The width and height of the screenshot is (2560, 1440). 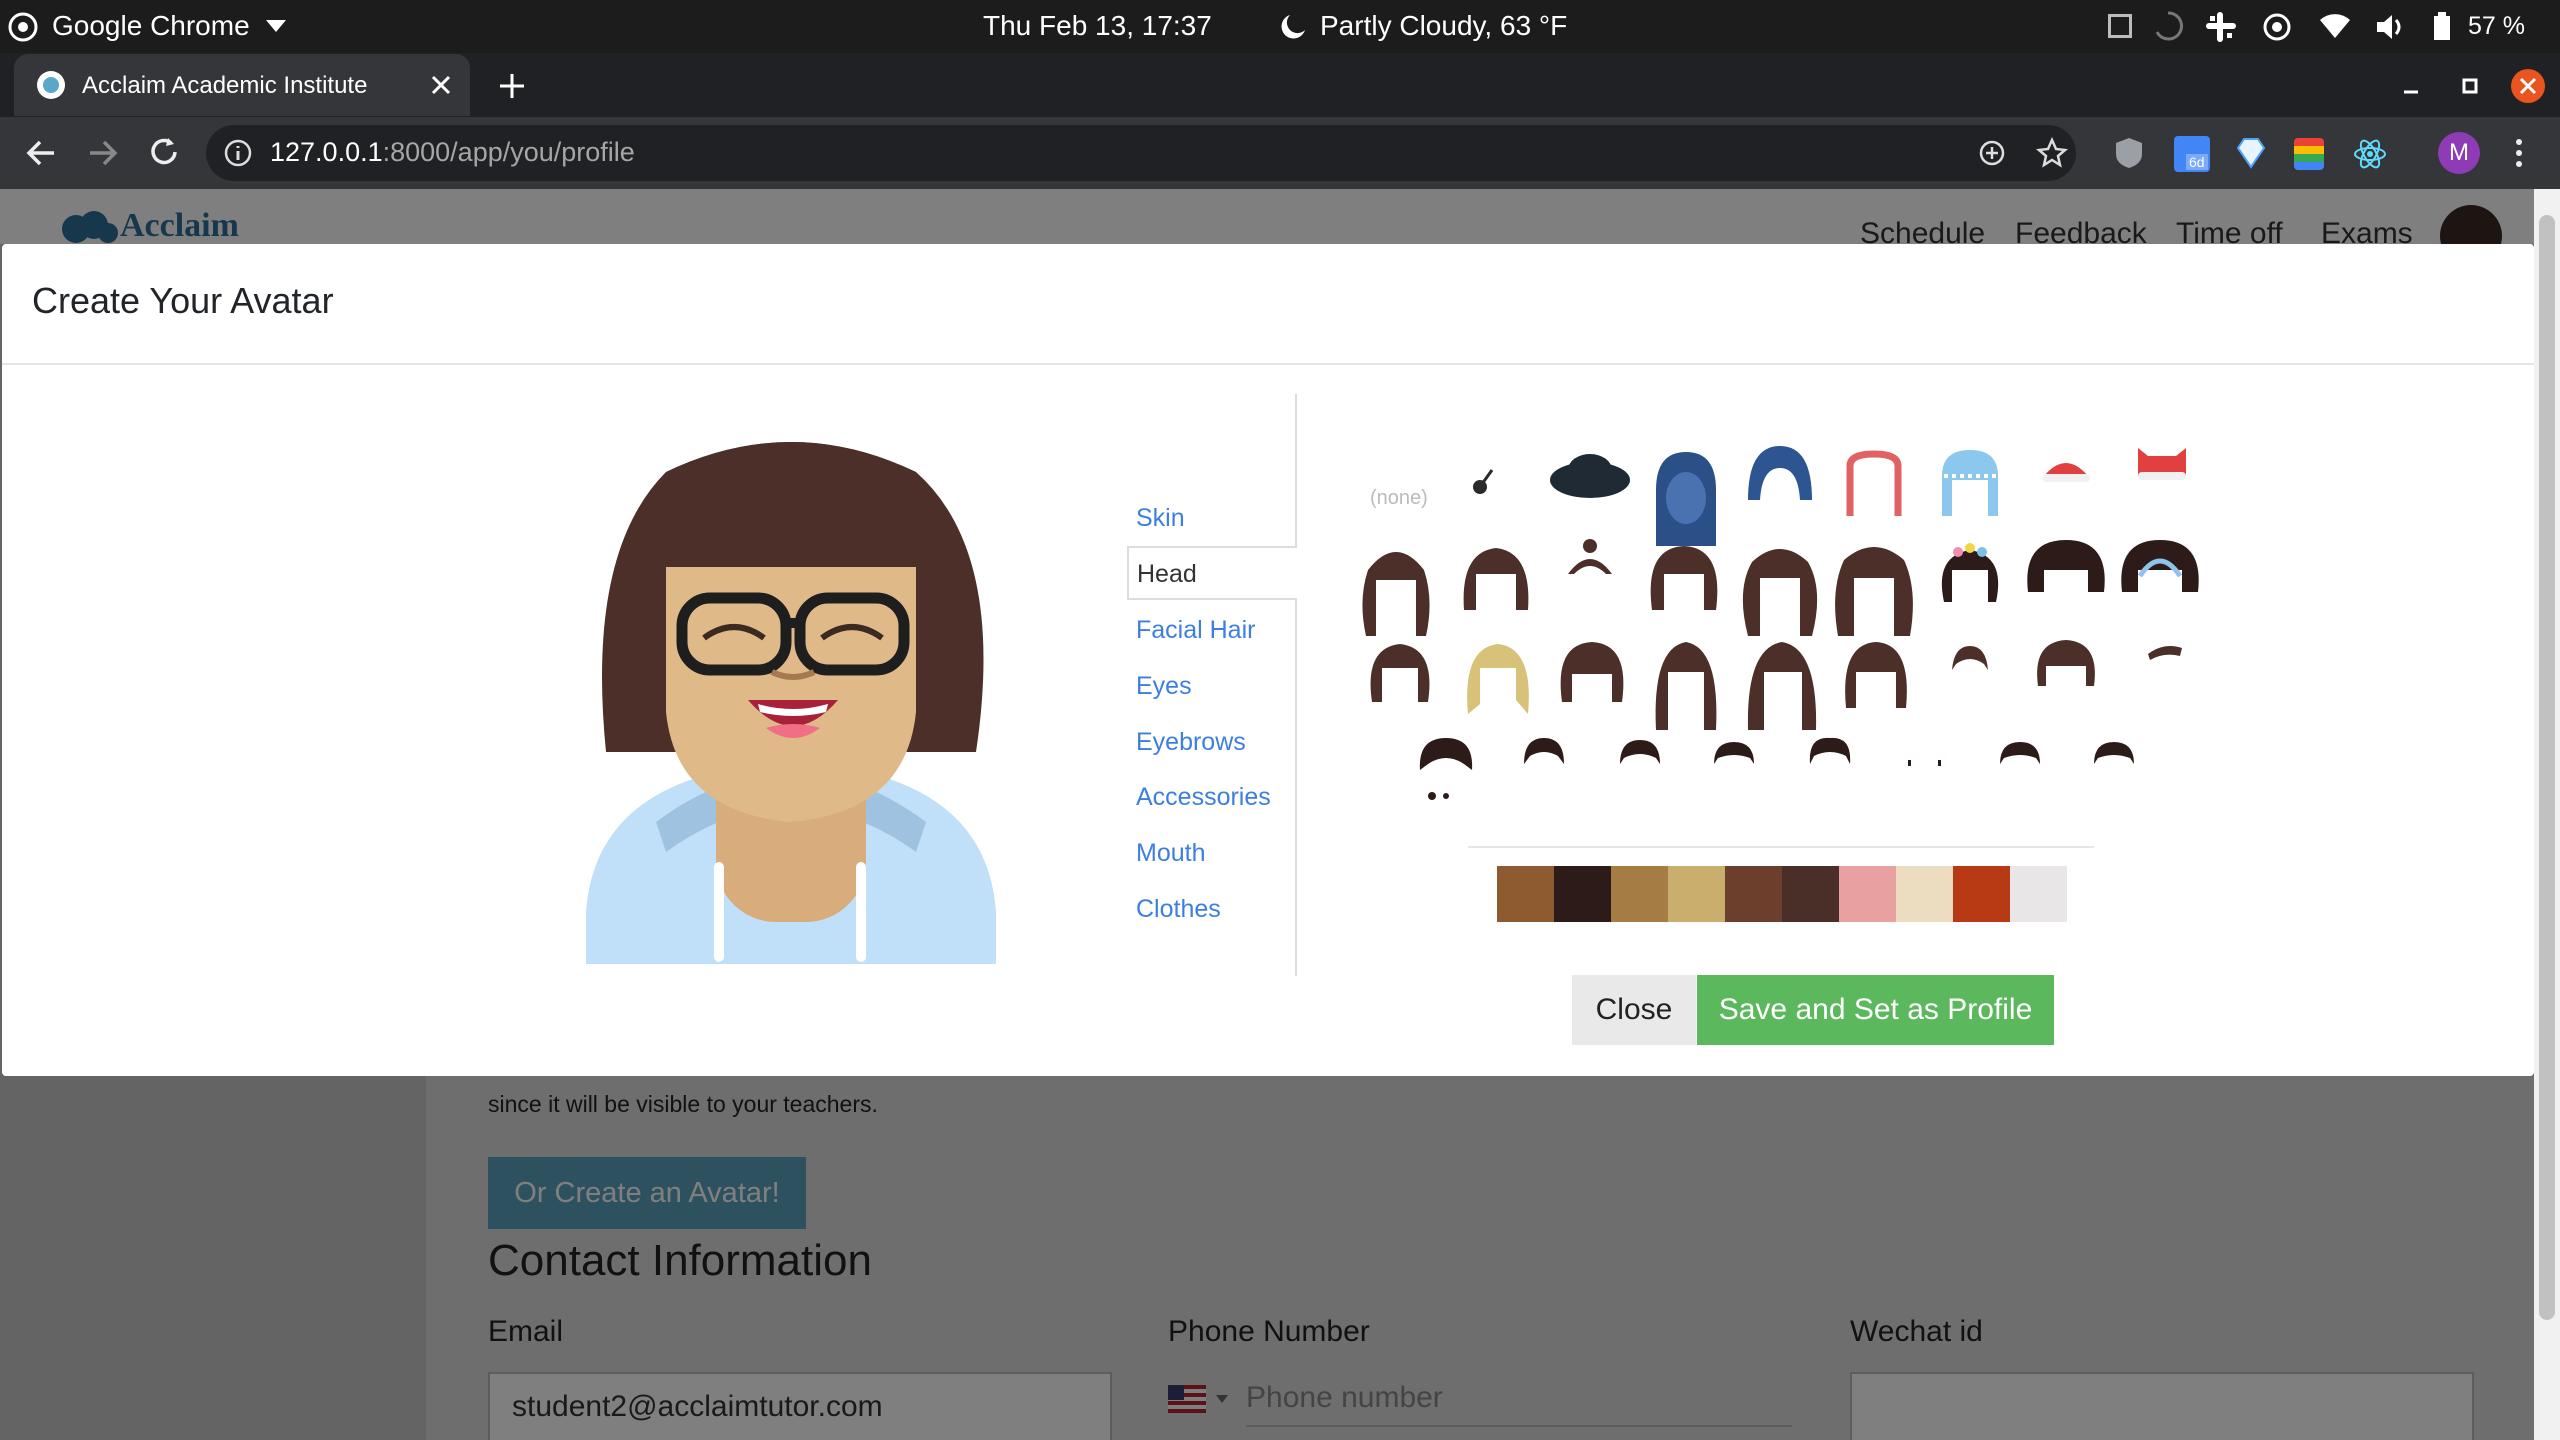 I want to click on category-eyebrows: Eyebrows, so click(x=1191, y=742).